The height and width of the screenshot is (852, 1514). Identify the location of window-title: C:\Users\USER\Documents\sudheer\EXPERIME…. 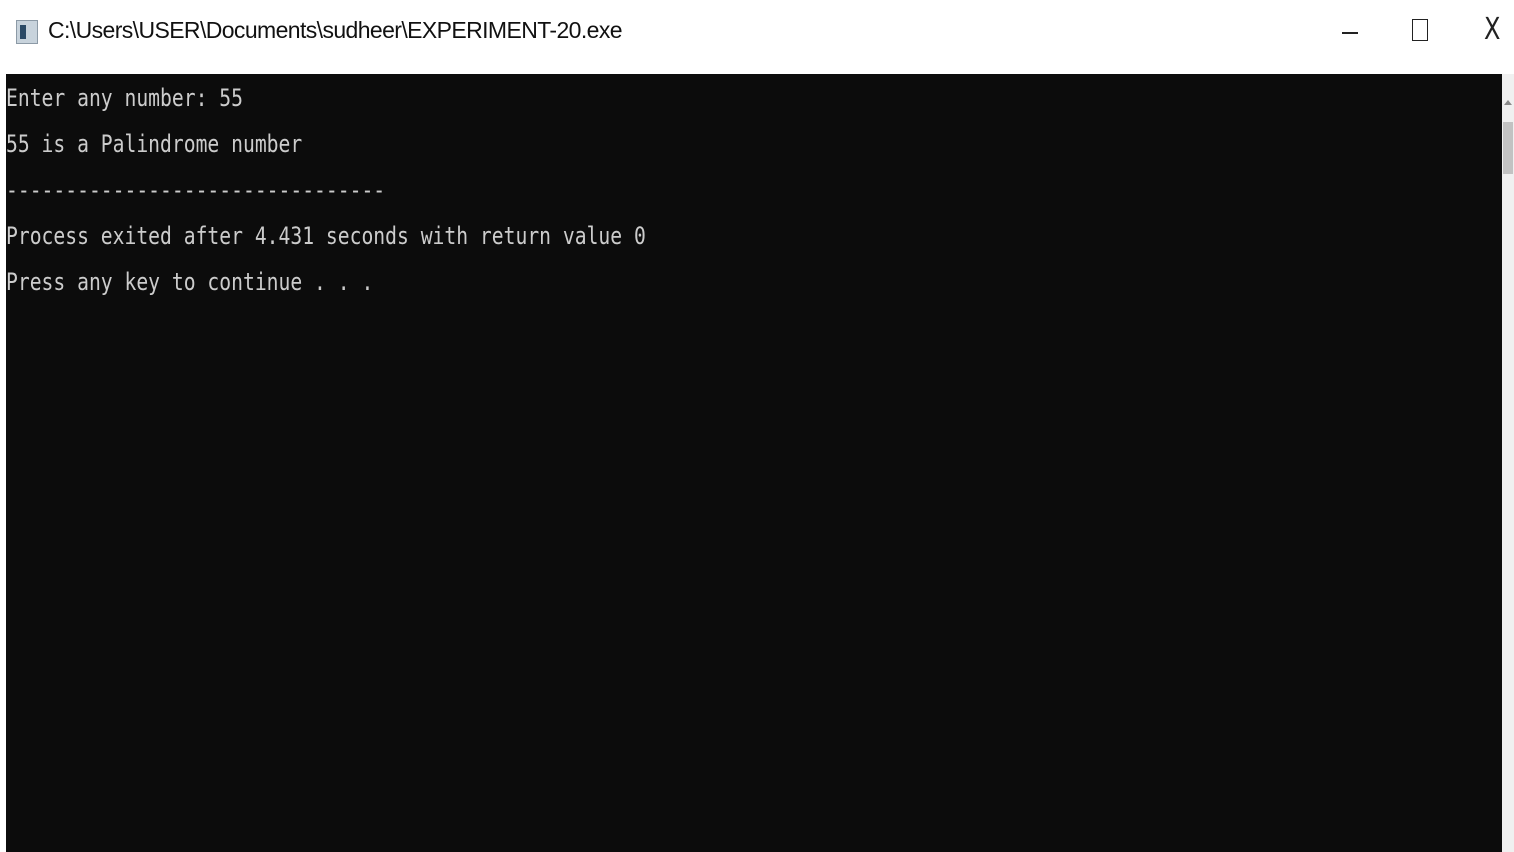
(335, 30).